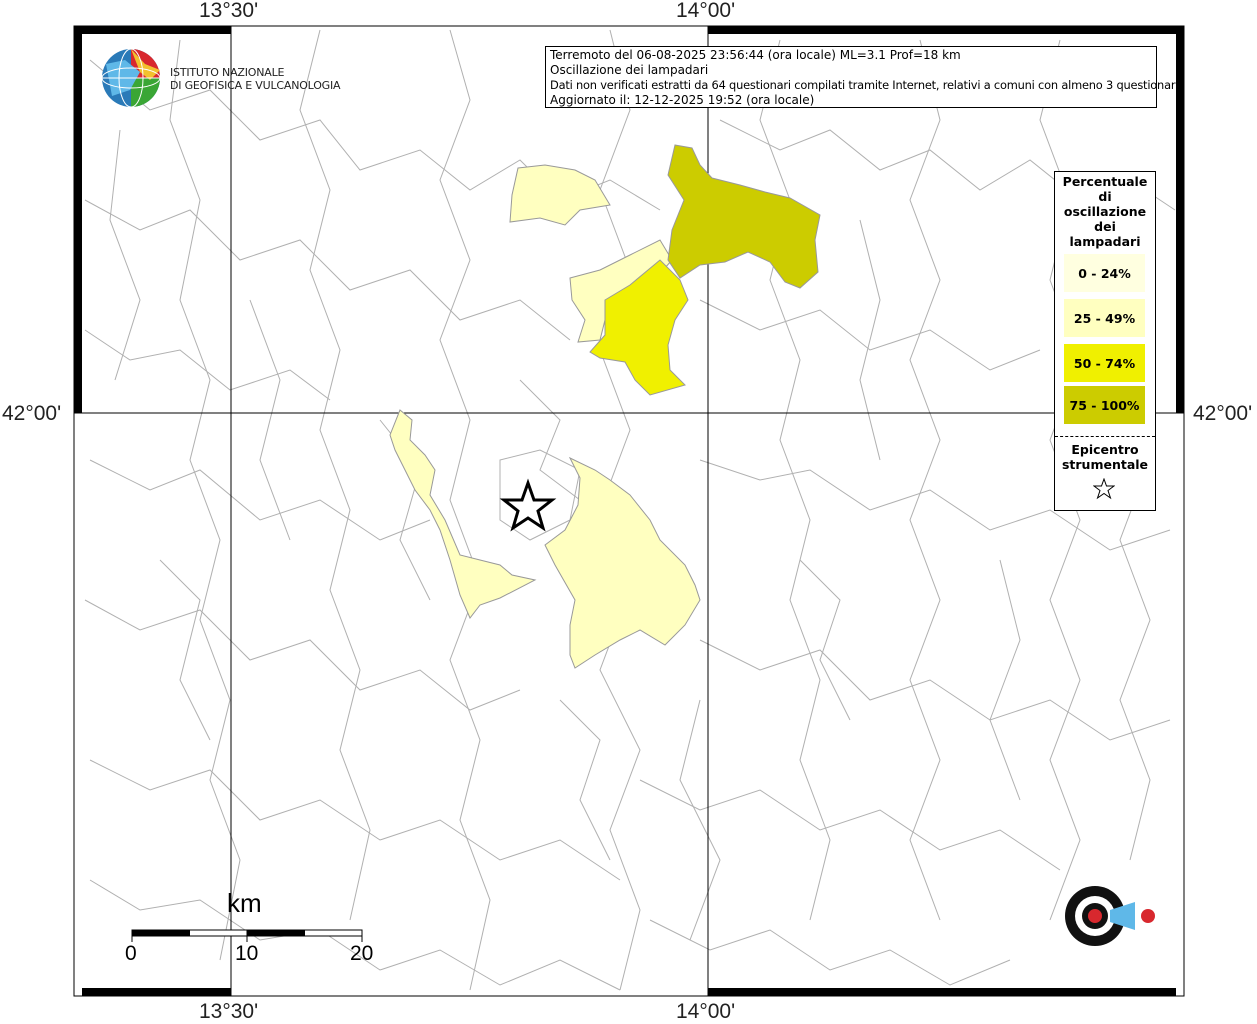  I want to click on legend-item-label: 0 - 24%, so click(1104, 273).